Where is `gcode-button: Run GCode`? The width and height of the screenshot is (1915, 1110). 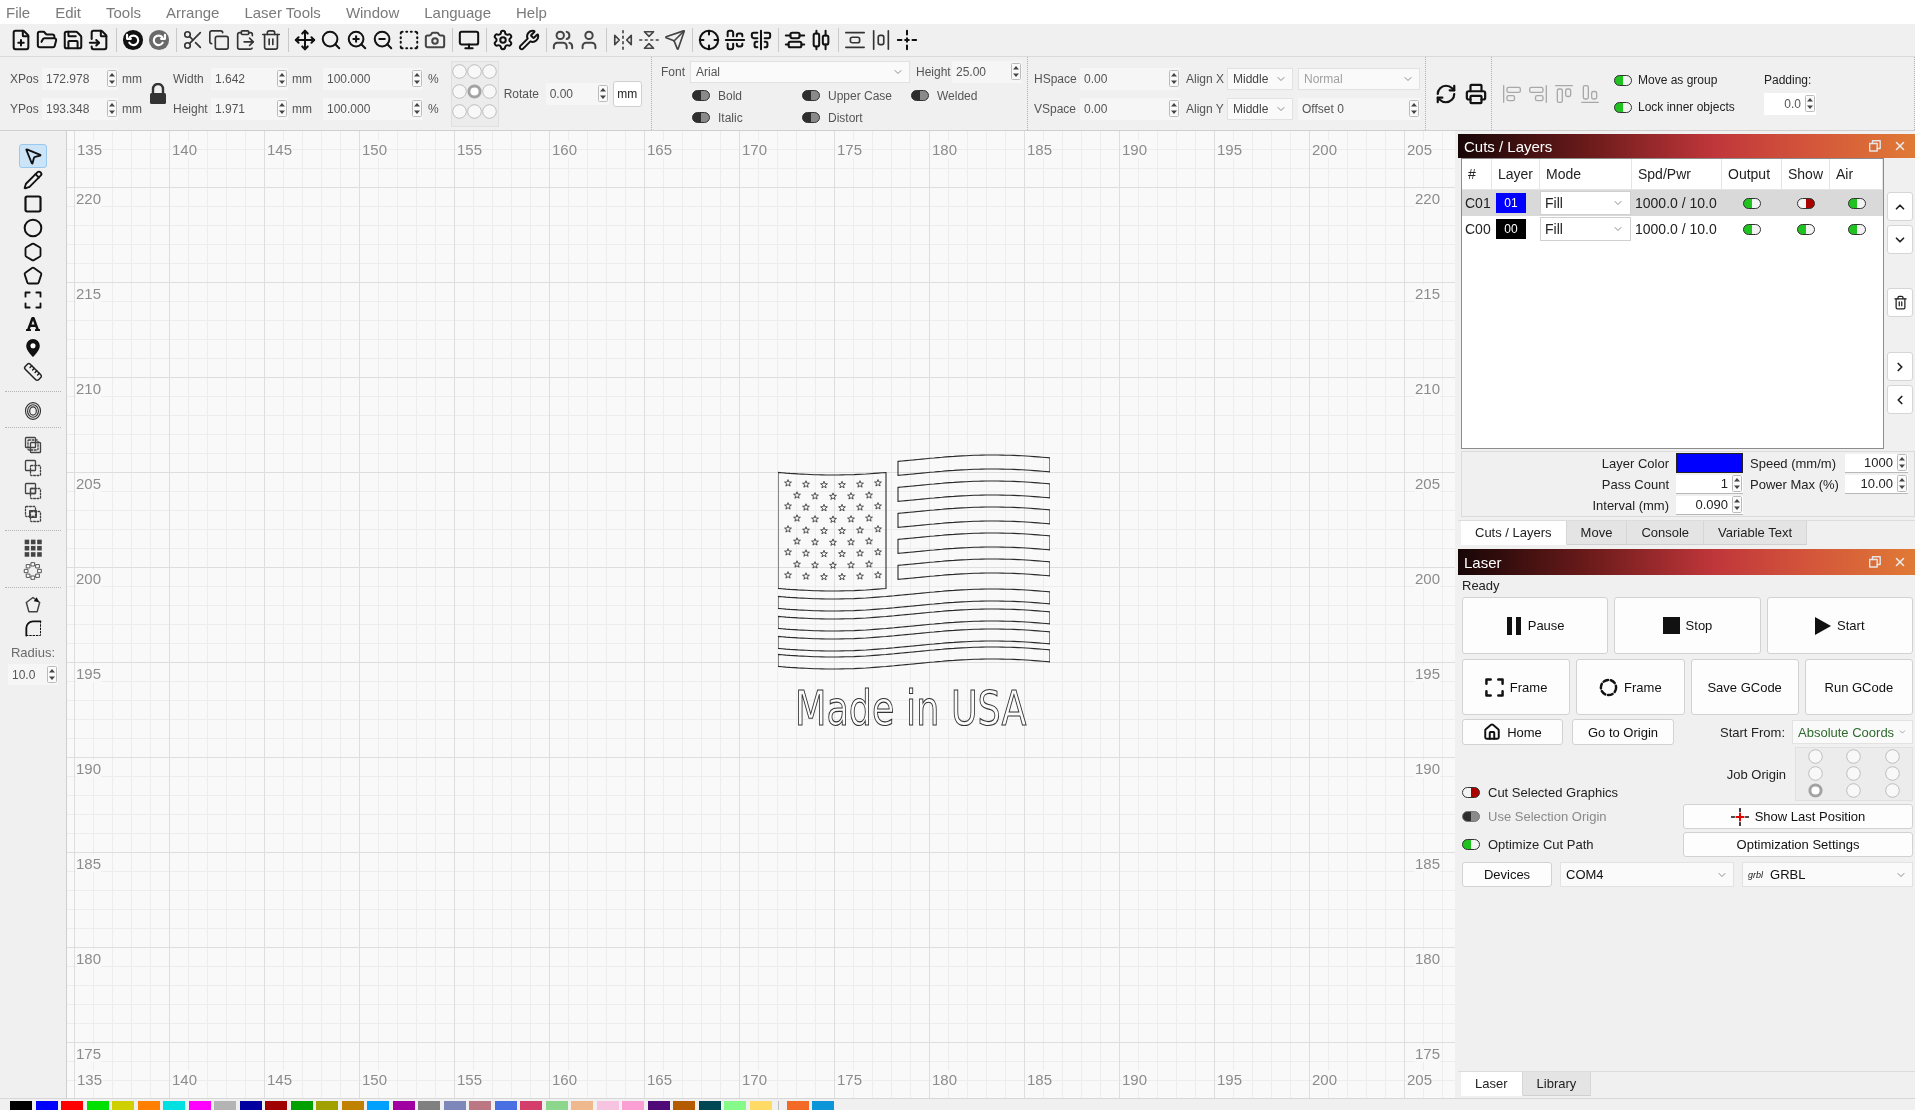 gcode-button: Run GCode is located at coordinates (1858, 687).